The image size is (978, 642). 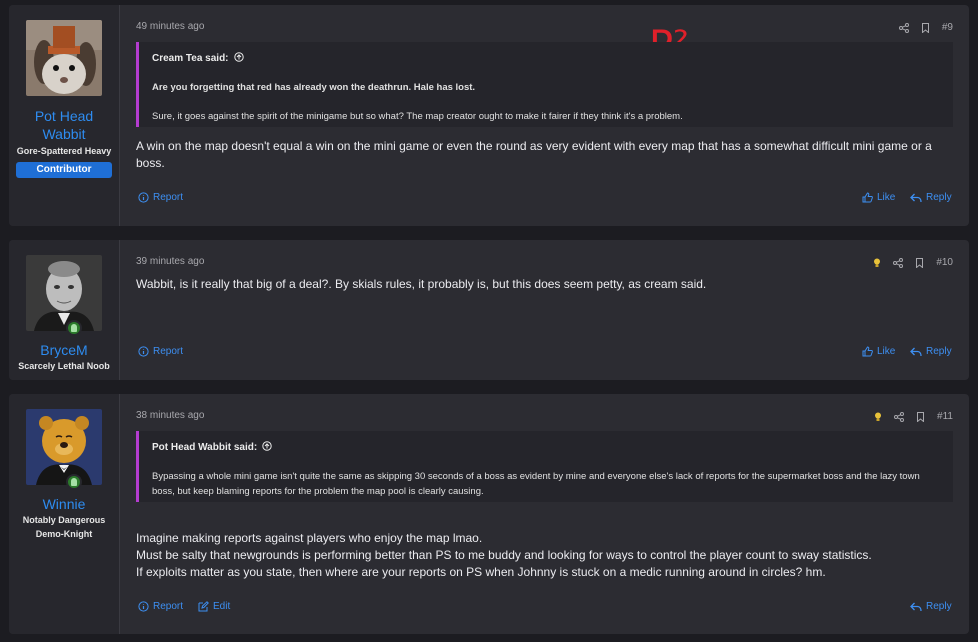 I want to click on user-info: BryceM Scarcely Lethal Noob, so click(x=64, y=310).